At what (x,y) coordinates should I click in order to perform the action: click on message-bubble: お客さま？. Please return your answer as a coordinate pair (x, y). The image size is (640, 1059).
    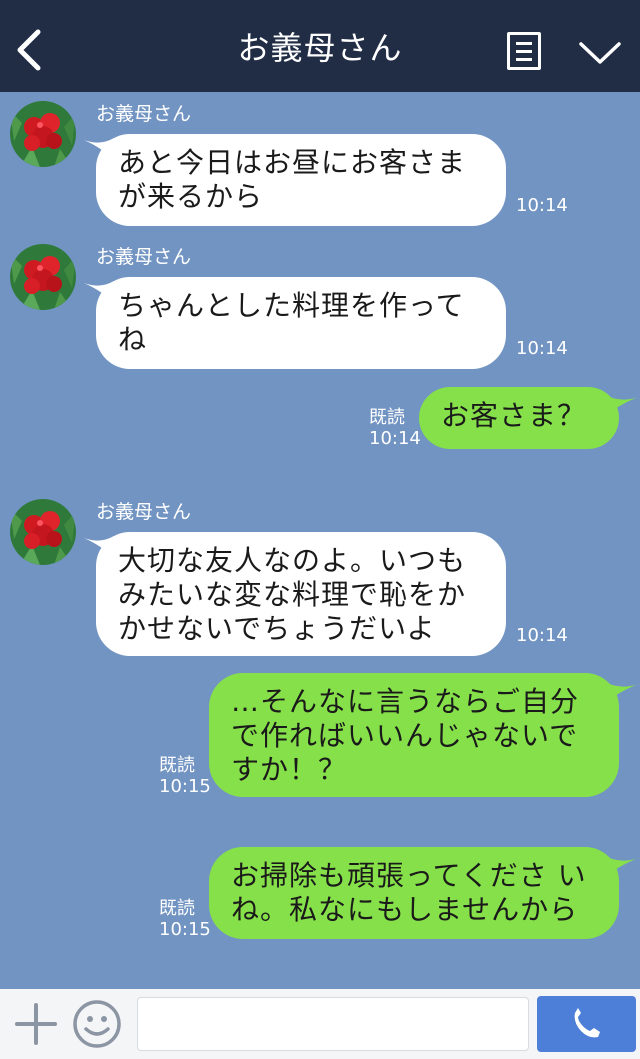
    Looking at the image, I should click on (519, 418).